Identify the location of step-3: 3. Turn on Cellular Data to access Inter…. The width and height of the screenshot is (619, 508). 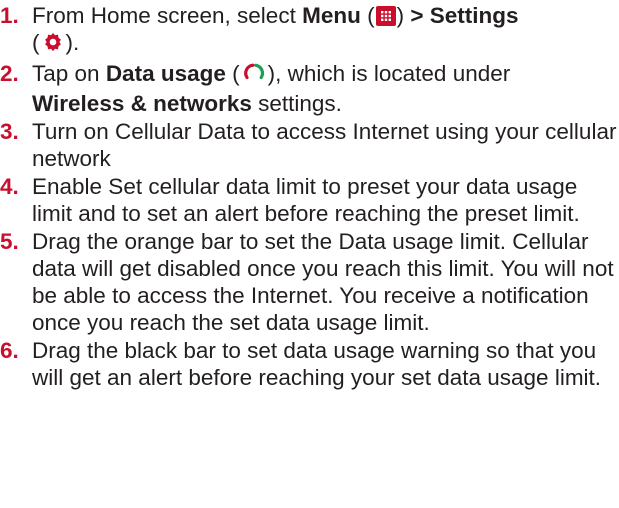
(309, 145).